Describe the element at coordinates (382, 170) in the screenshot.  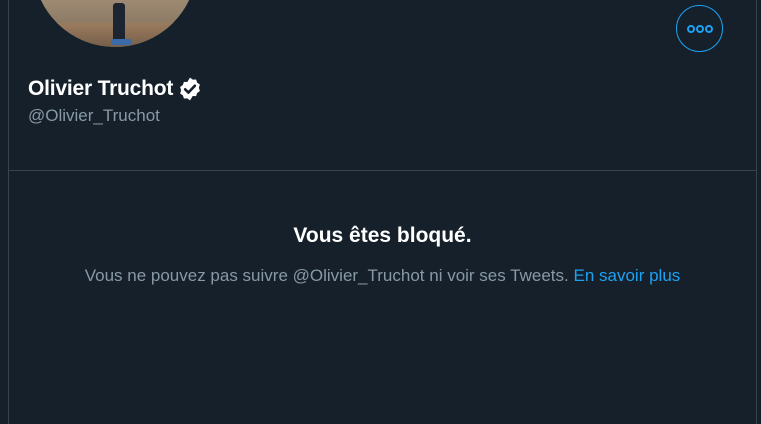
I see `section-divider` at that location.